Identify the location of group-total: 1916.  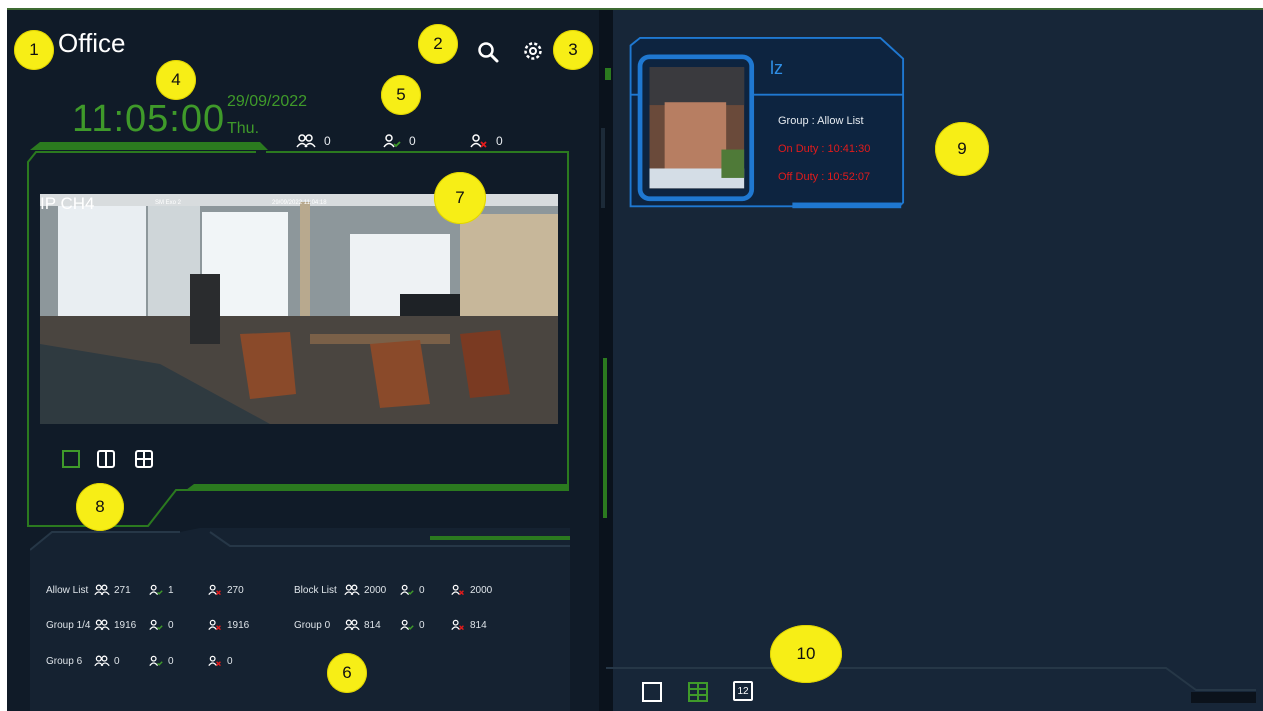
(125, 625).